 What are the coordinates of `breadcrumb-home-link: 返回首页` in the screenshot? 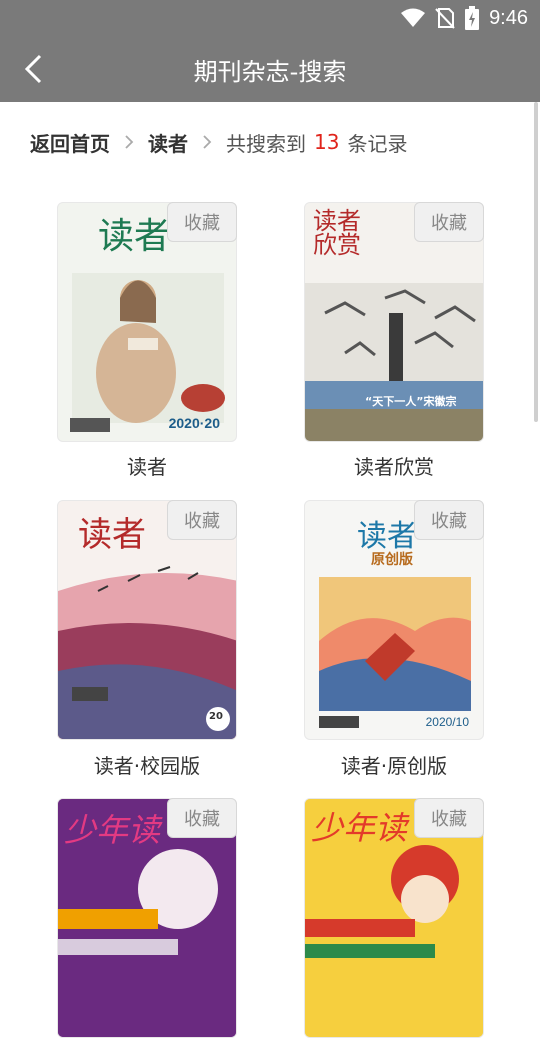 It's located at (70, 142).